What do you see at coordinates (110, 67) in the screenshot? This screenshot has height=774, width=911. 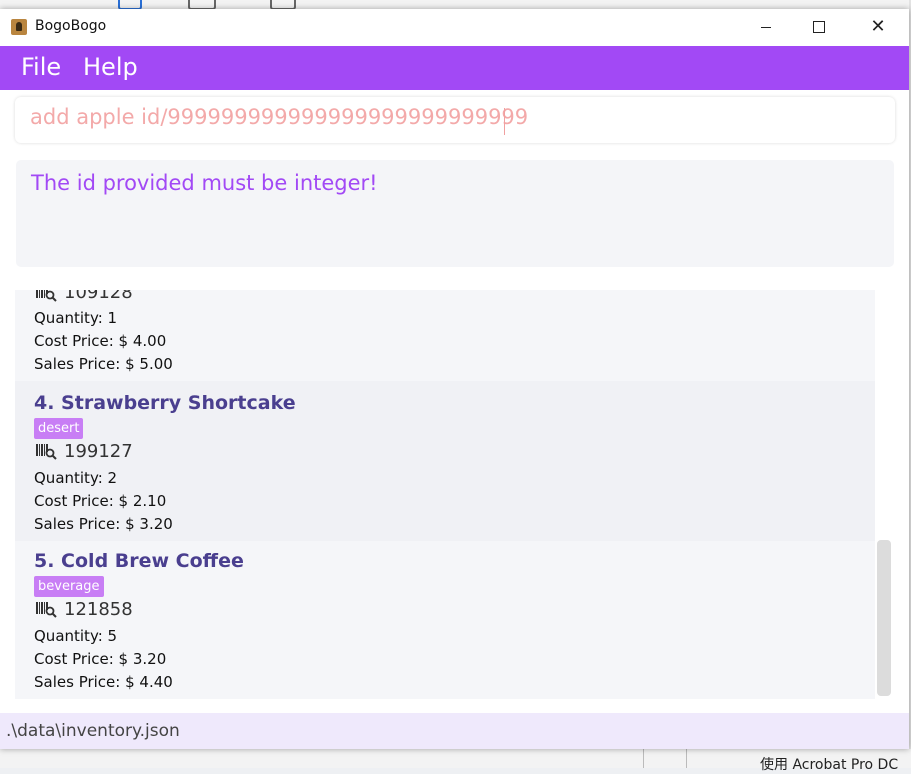 I see `menu-help: Help` at bounding box center [110, 67].